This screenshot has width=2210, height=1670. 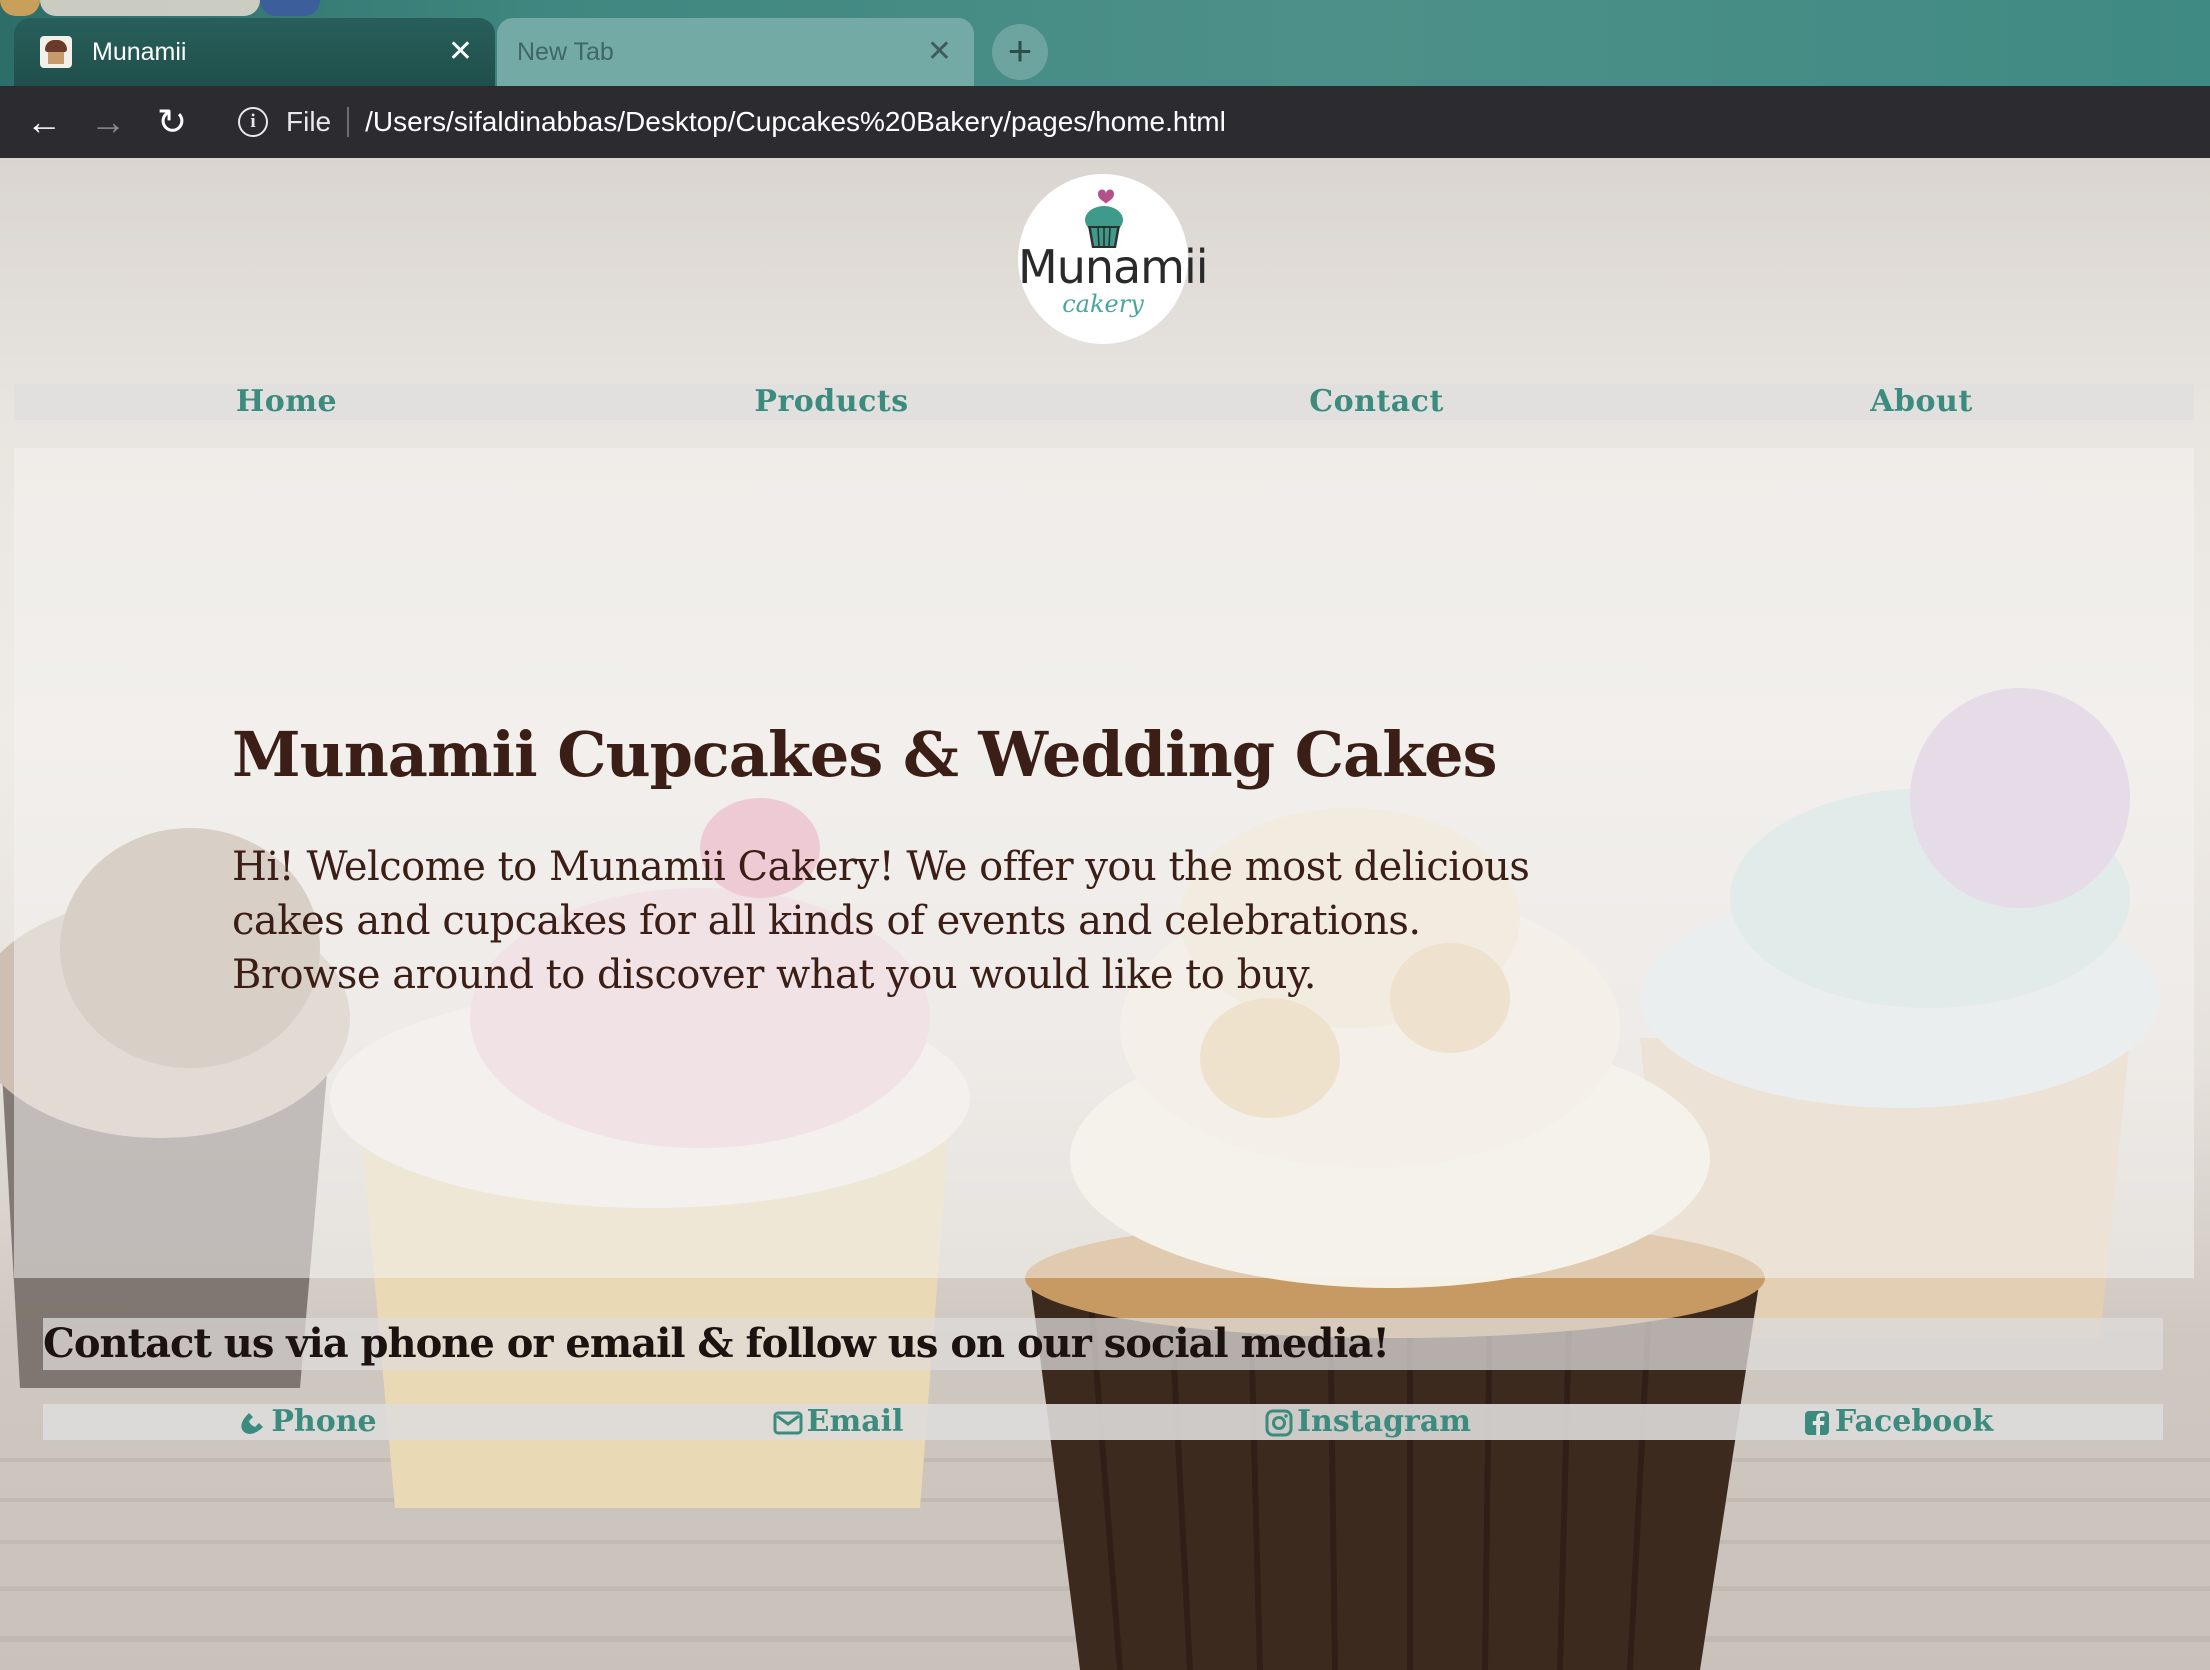 I want to click on back-button: ←, so click(x=44, y=122).